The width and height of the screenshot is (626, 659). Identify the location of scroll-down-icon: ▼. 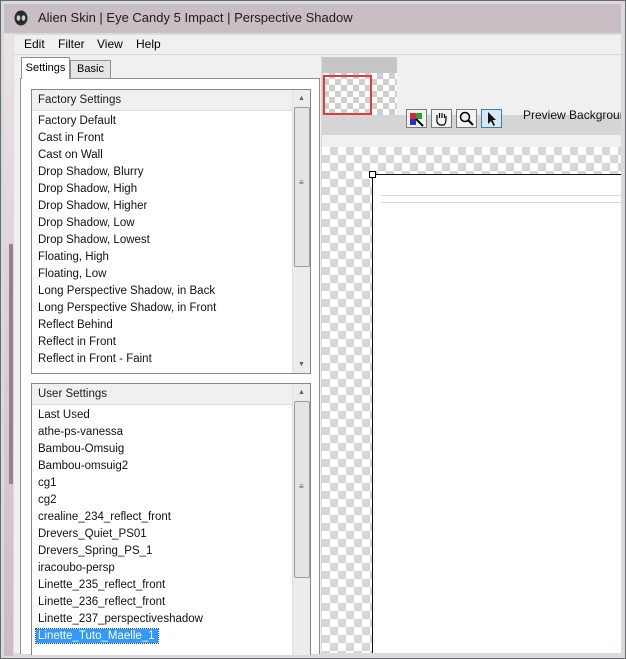
(301, 364).